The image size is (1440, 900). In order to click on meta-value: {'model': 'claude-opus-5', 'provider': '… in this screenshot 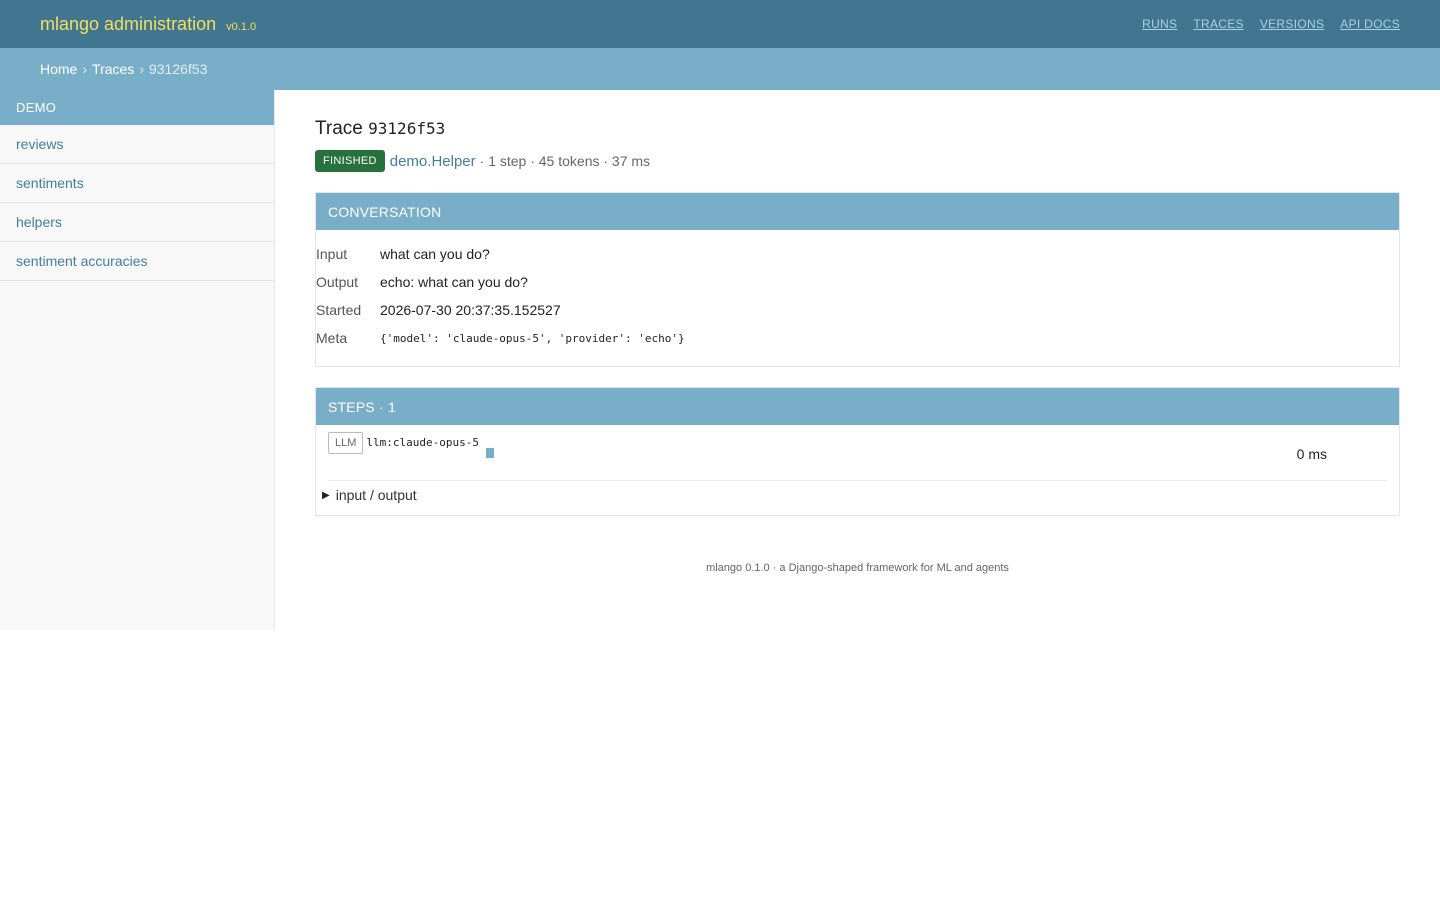, I will do `click(532, 338)`.